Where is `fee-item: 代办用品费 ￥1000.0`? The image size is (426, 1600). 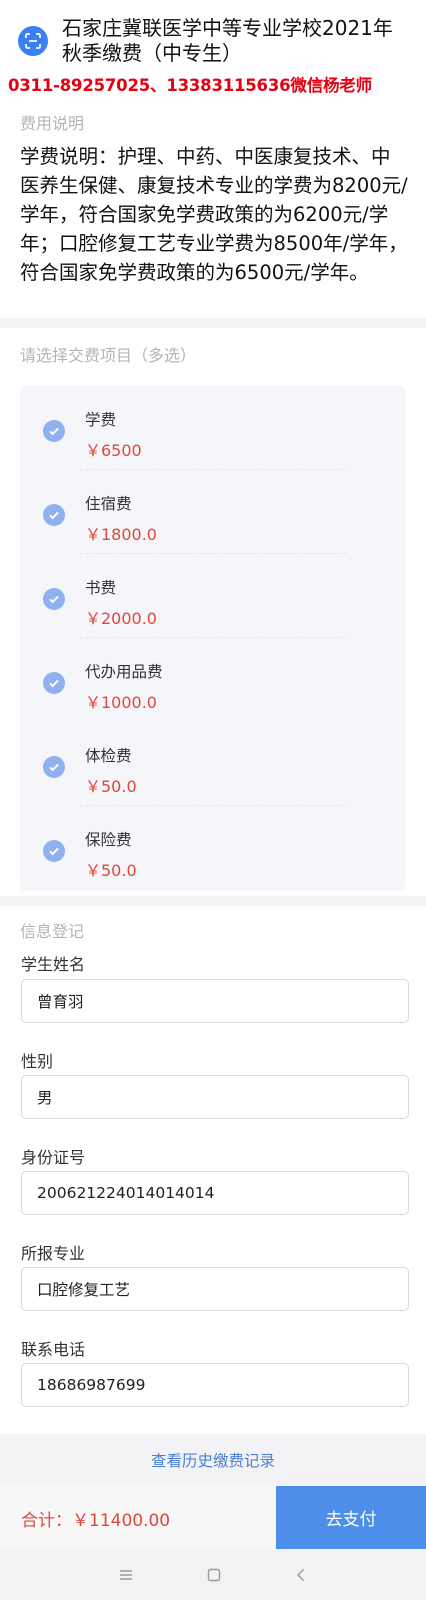
fee-item: 代办用品费 ￥1000.0 is located at coordinates (213, 680).